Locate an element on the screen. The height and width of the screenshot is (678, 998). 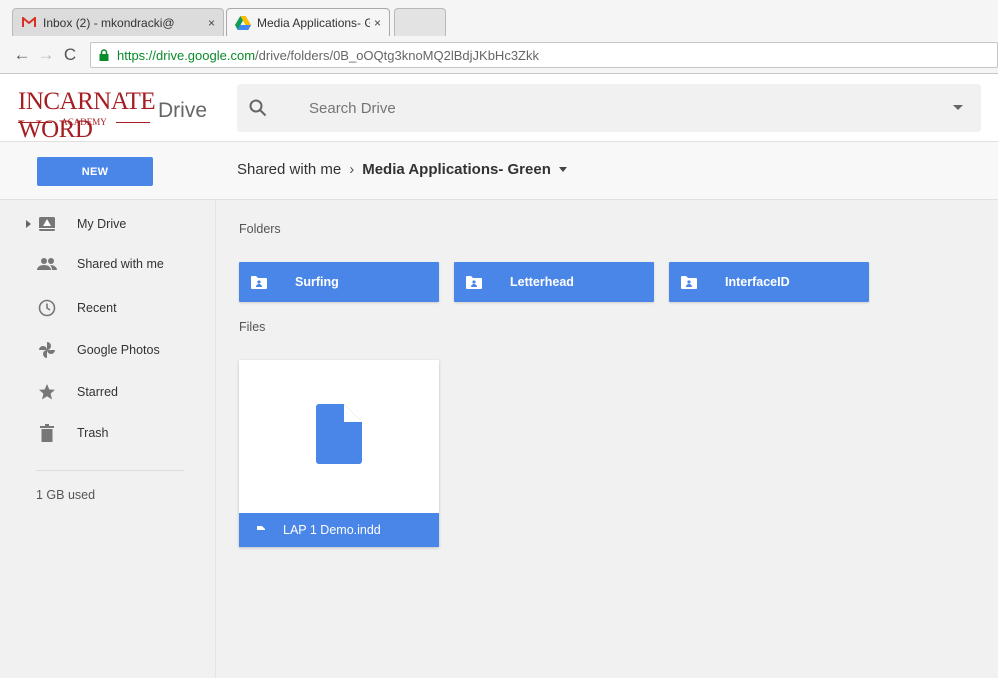
sidebar-item-recent: Recent is located at coordinates (108, 308).